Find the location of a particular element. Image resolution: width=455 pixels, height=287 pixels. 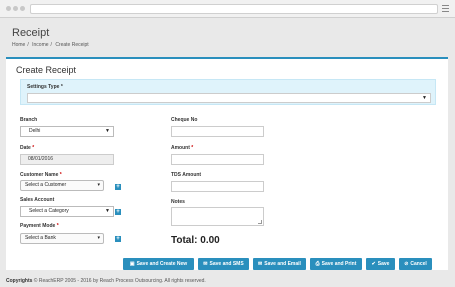

comment-icon: ✉ is located at coordinates (205, 264).